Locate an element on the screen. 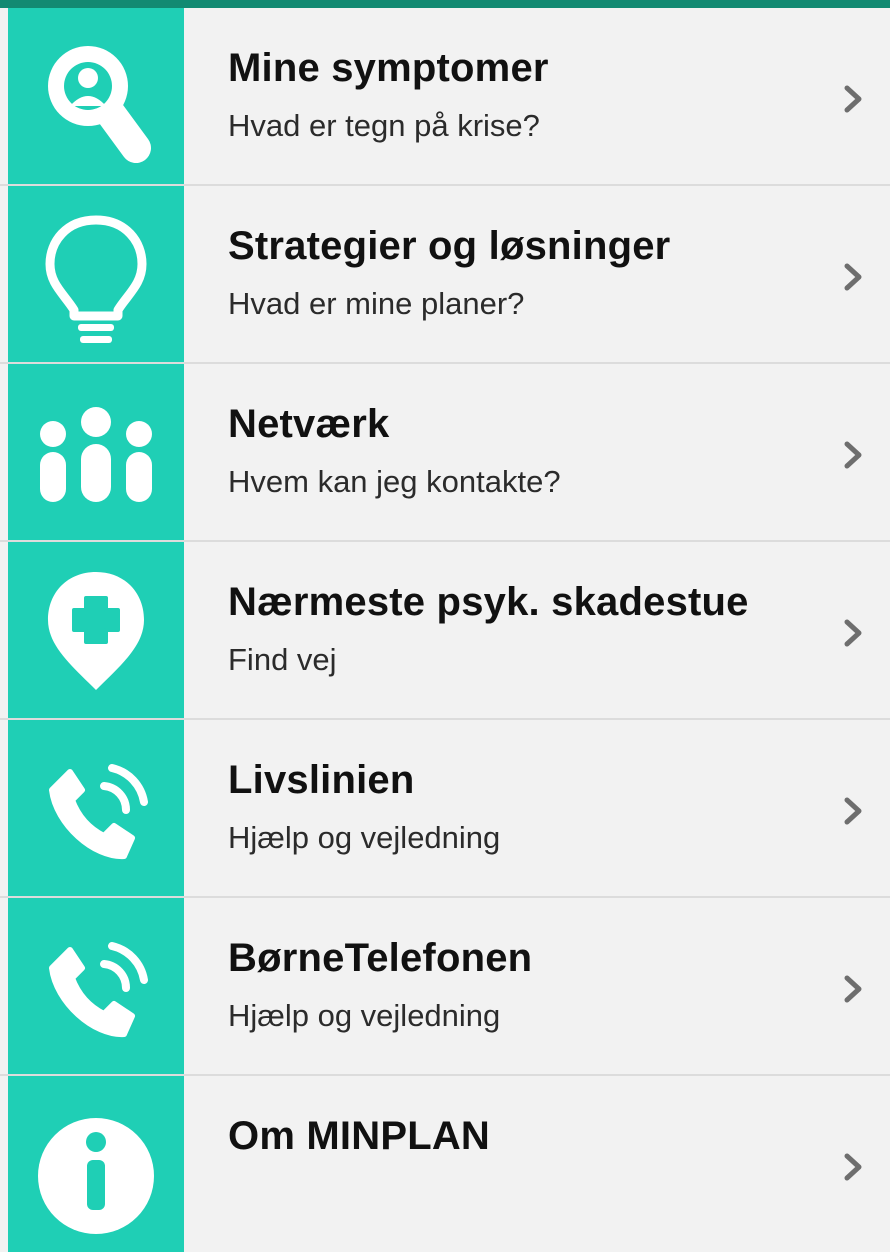 The height and width of the screenshot is (1252, 890). menu-item-title: Netværk is located at coordinates (309, 424).